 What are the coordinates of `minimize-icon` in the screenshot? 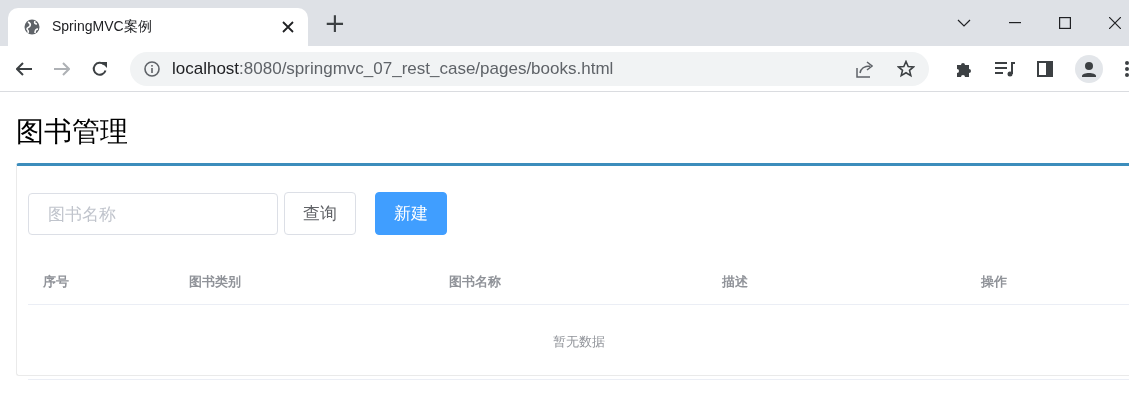 It's located at (1015, 23).